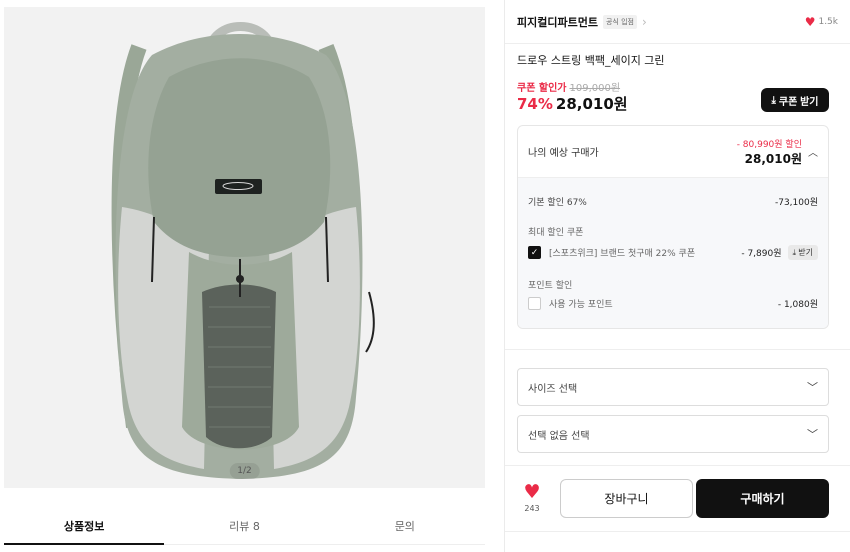 This screenshot has width=850, height=552. Describe the element at coordinates (805, 252) in the screenshot. I see `coupon-get-label: 받기` at that location.